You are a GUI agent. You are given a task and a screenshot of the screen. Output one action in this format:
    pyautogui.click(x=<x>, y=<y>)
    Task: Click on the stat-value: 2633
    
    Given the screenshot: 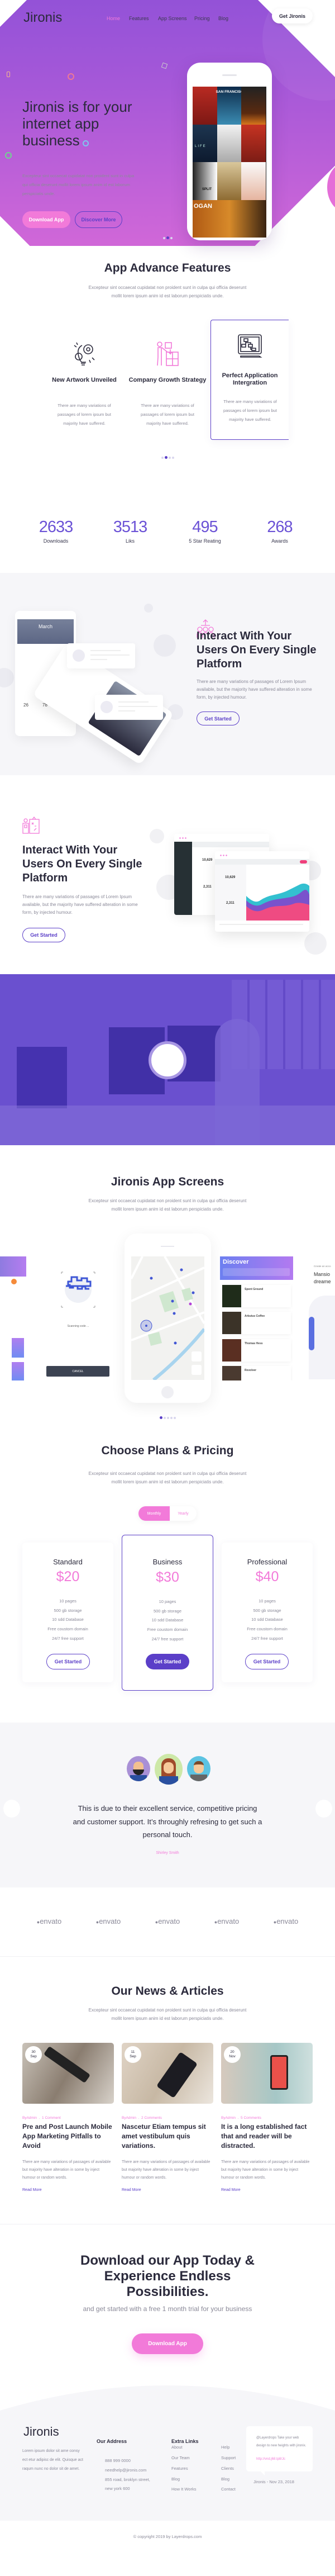 What is the action you would take?
    pyautogui.click(x=57, y=527)
    